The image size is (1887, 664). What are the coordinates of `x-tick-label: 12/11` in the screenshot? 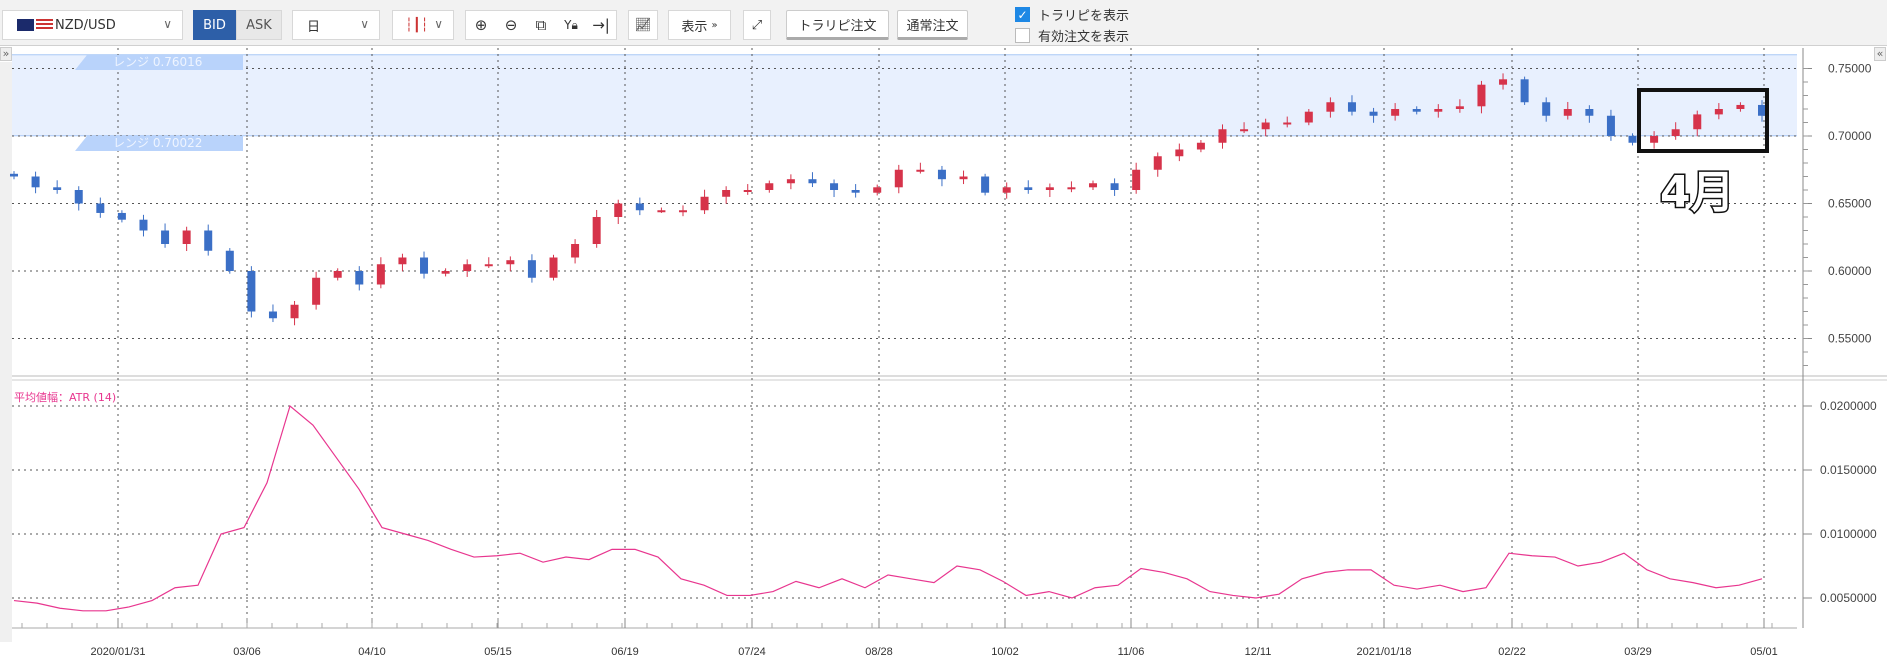 It's located at (1258, 652).